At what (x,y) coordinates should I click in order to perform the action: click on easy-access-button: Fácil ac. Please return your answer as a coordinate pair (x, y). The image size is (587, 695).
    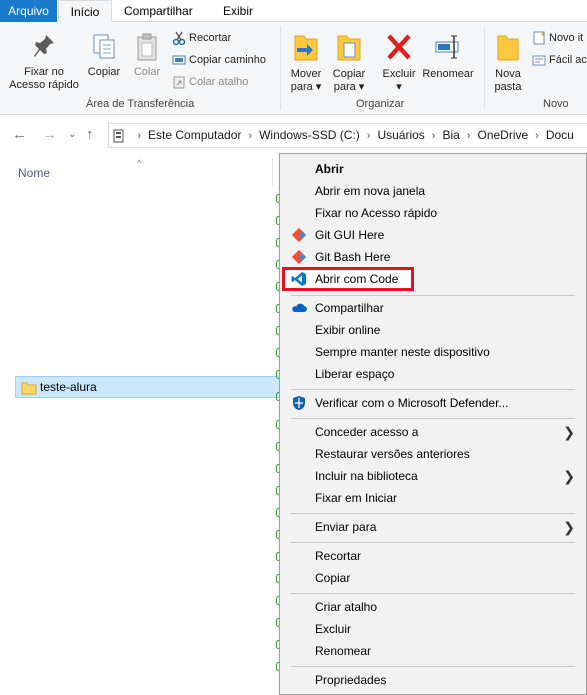
    Looking at the image, I should click on (559, 60).